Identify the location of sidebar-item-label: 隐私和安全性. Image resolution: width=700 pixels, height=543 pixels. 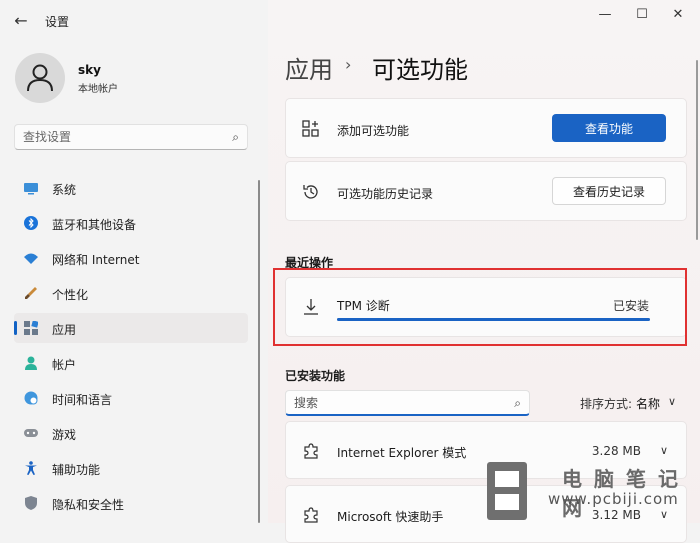
(88, 505).